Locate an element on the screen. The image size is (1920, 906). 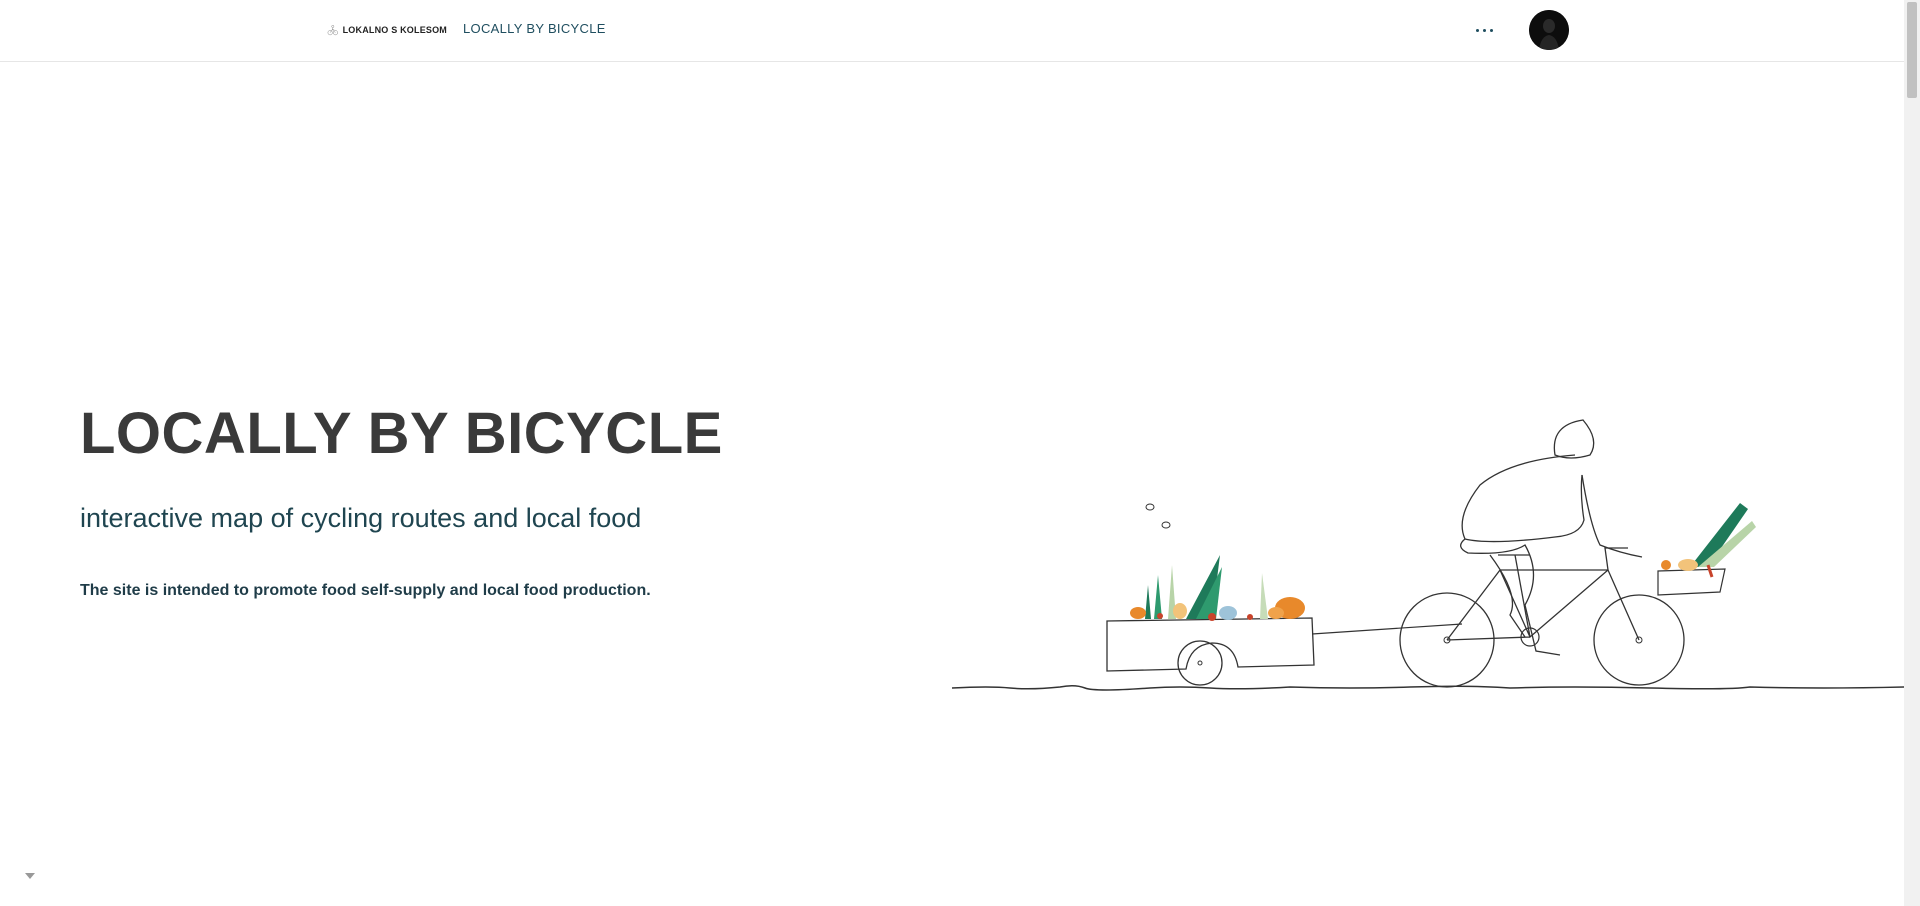
brand-logo: LOKALNO S KOLESOM is located at coordinates (387, 30).